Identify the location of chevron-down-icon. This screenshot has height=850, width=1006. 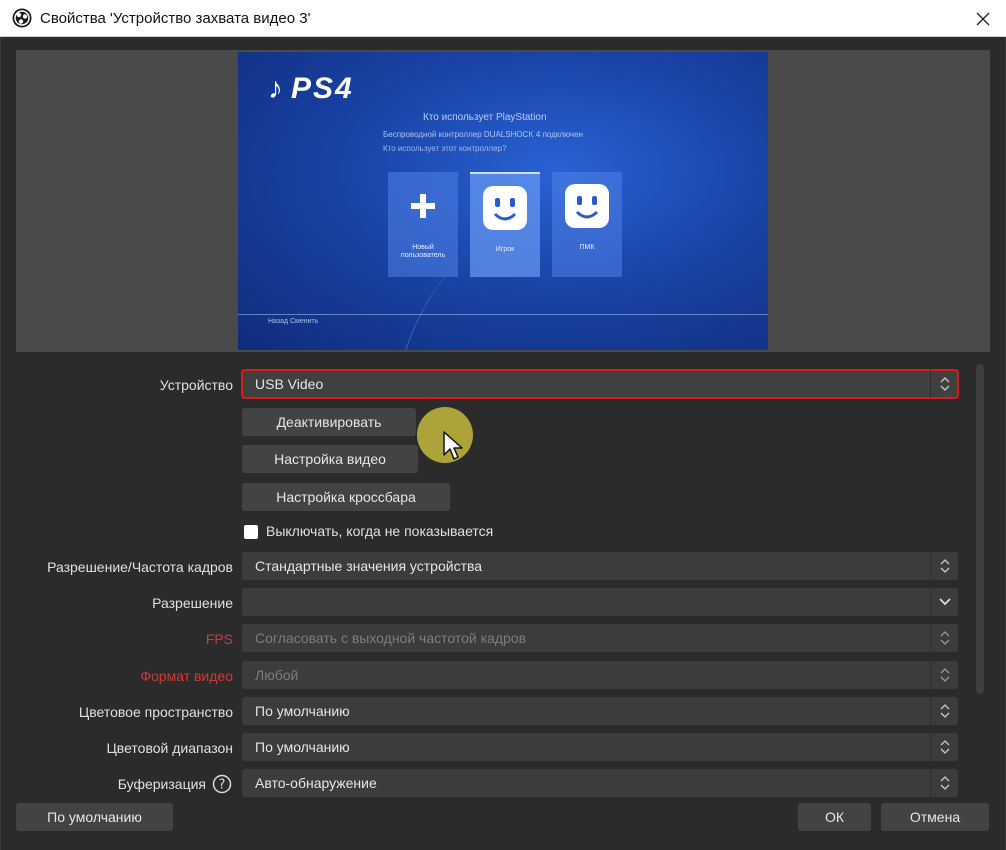
(944, 602).